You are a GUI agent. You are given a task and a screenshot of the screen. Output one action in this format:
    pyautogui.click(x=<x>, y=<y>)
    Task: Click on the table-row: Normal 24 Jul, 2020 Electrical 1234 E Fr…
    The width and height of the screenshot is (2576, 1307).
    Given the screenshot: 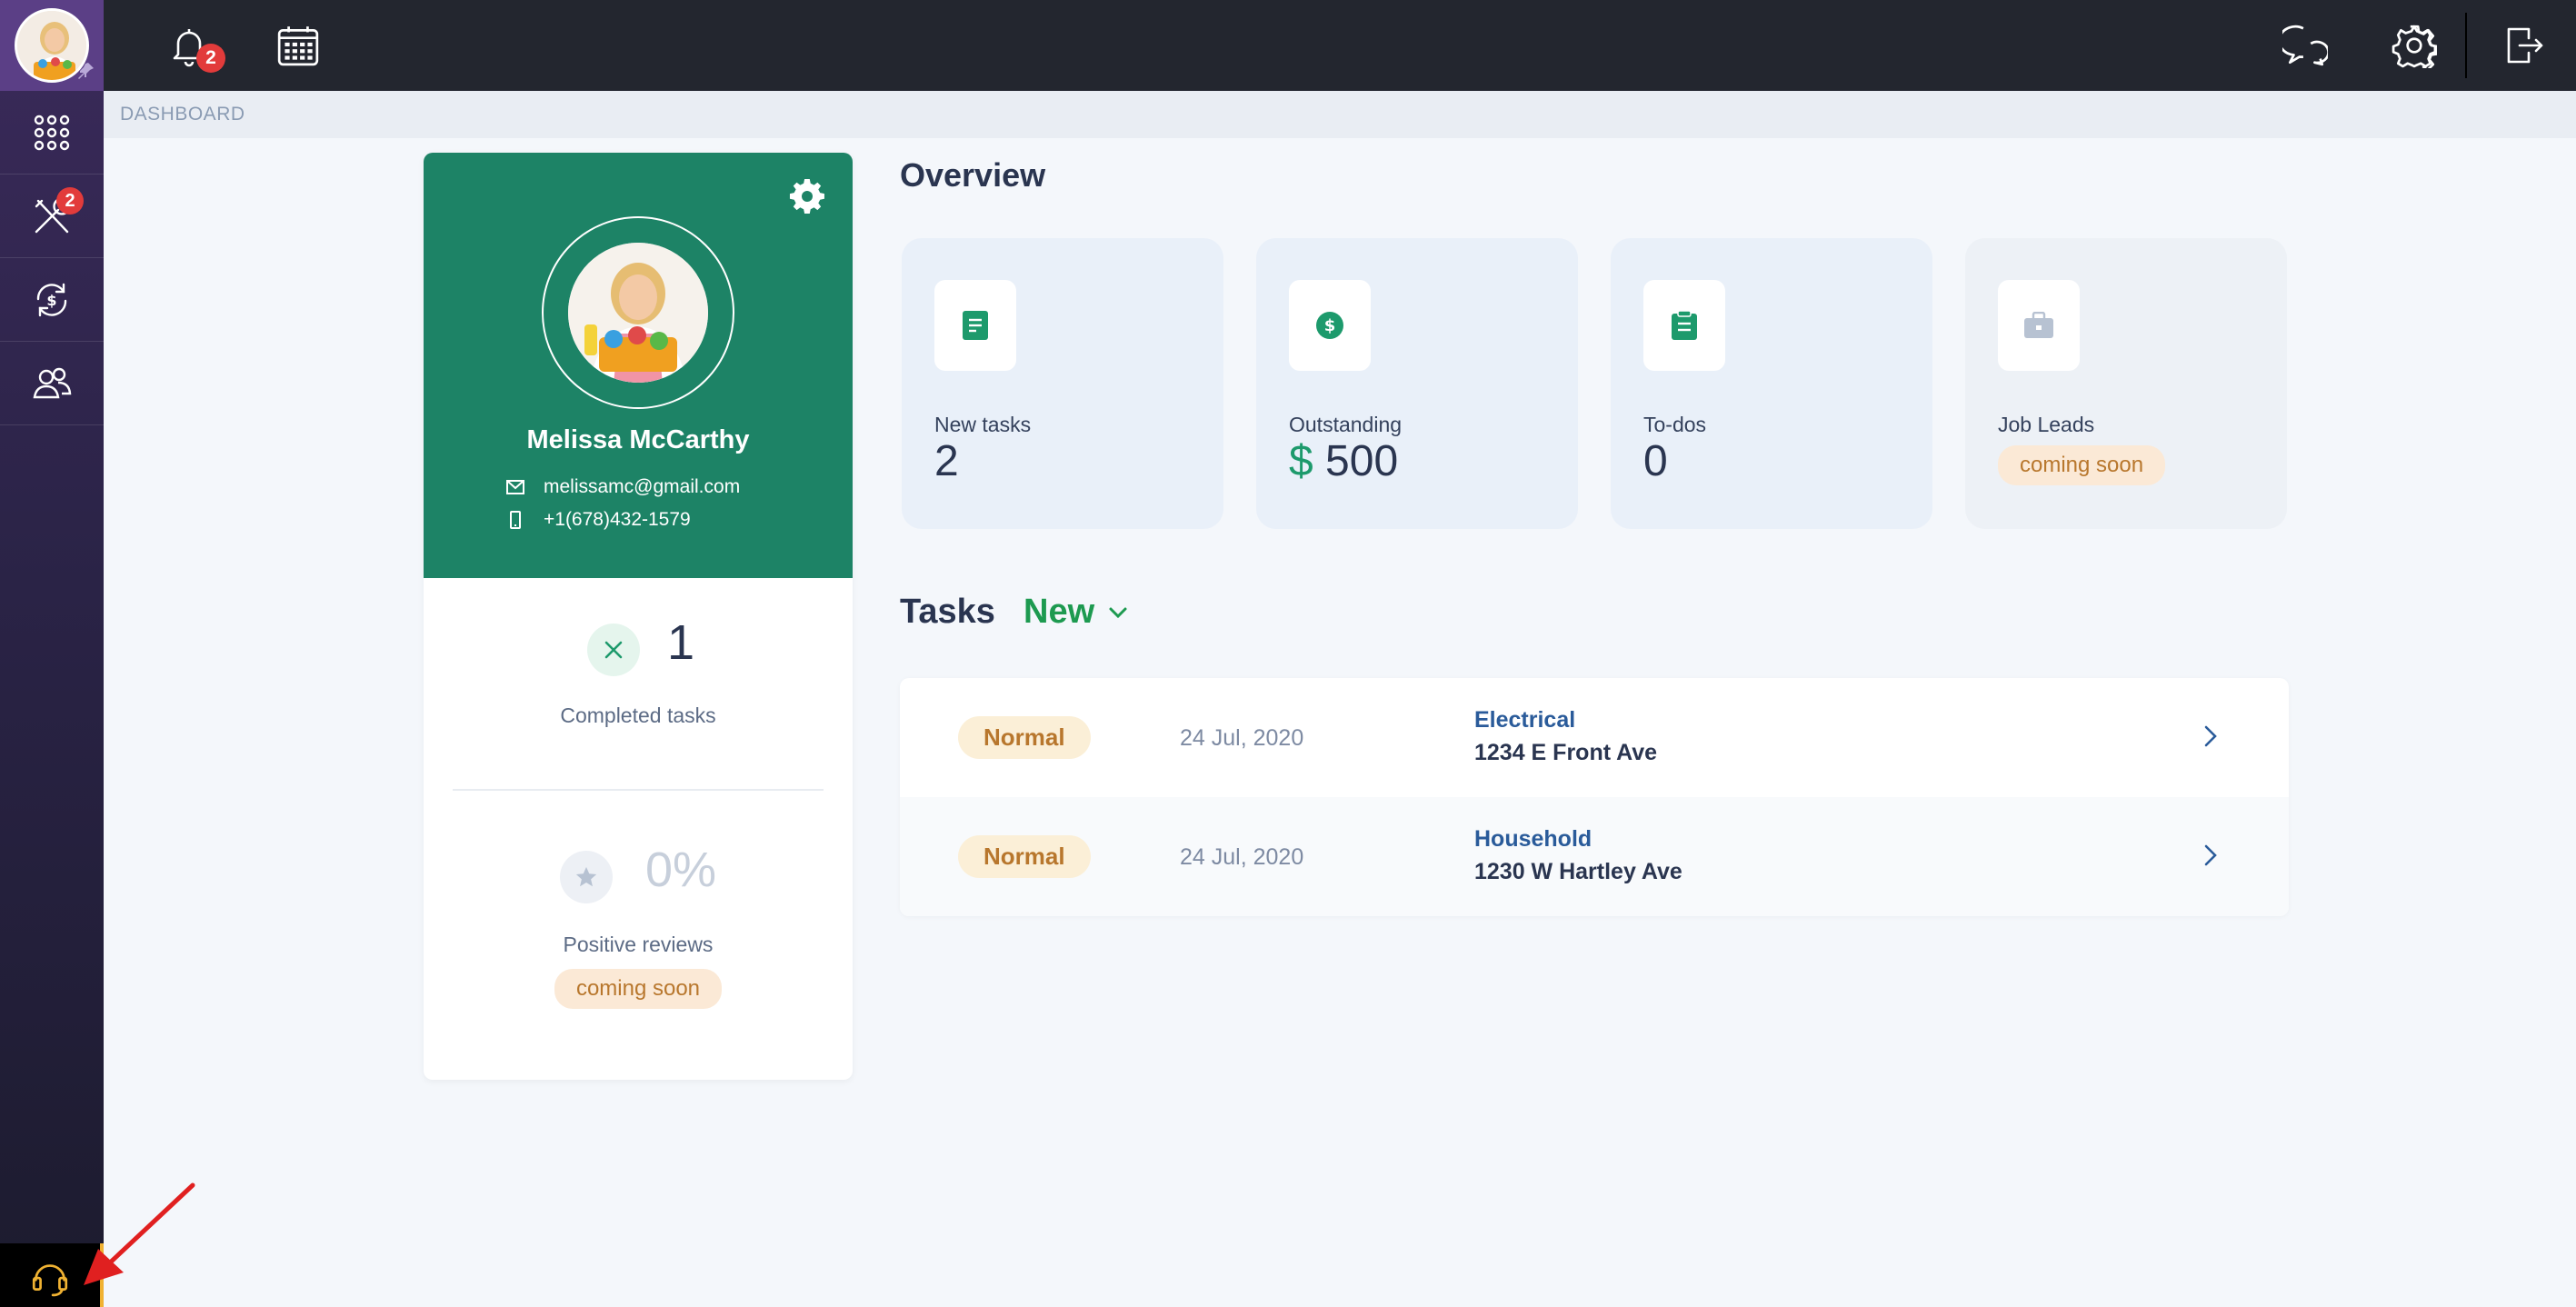 What is the action you would take?
    pyautogui.click(x=1594, y=737)
    